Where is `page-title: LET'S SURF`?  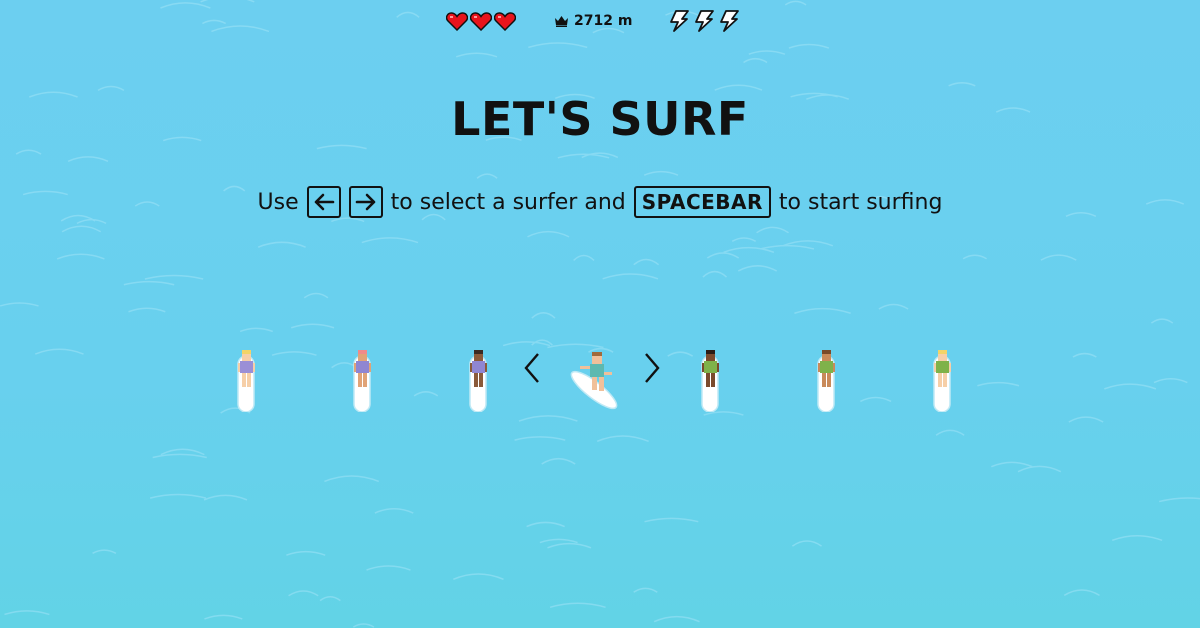 page-title: LET'S SURF is located at coordinates (600, 119).